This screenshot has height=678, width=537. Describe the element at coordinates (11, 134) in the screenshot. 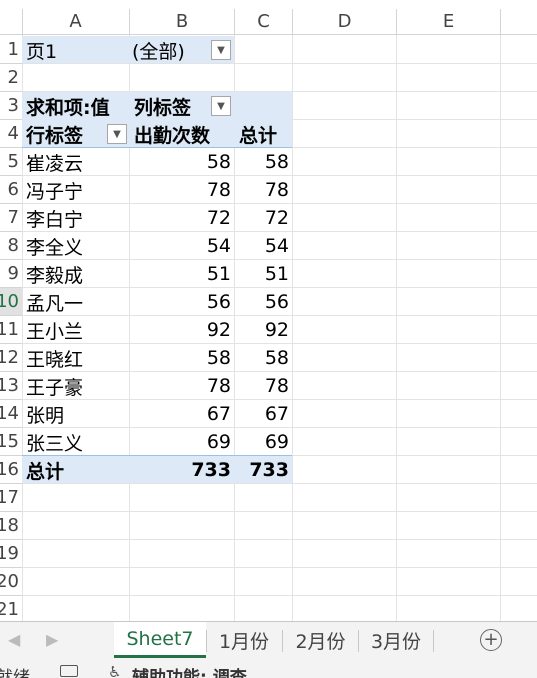

I see `row-header-4: 4` at that location.